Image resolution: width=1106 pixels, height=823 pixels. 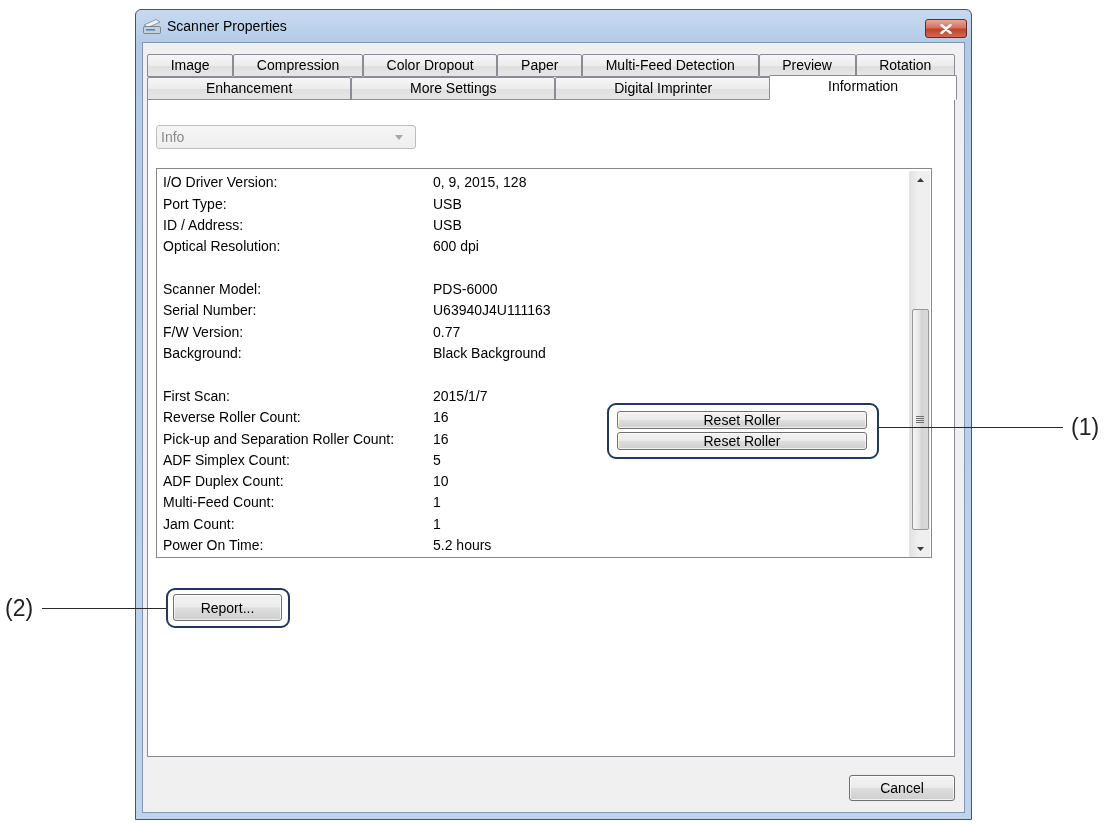 I want to click on tab: Information, so click(x=863, y=87).